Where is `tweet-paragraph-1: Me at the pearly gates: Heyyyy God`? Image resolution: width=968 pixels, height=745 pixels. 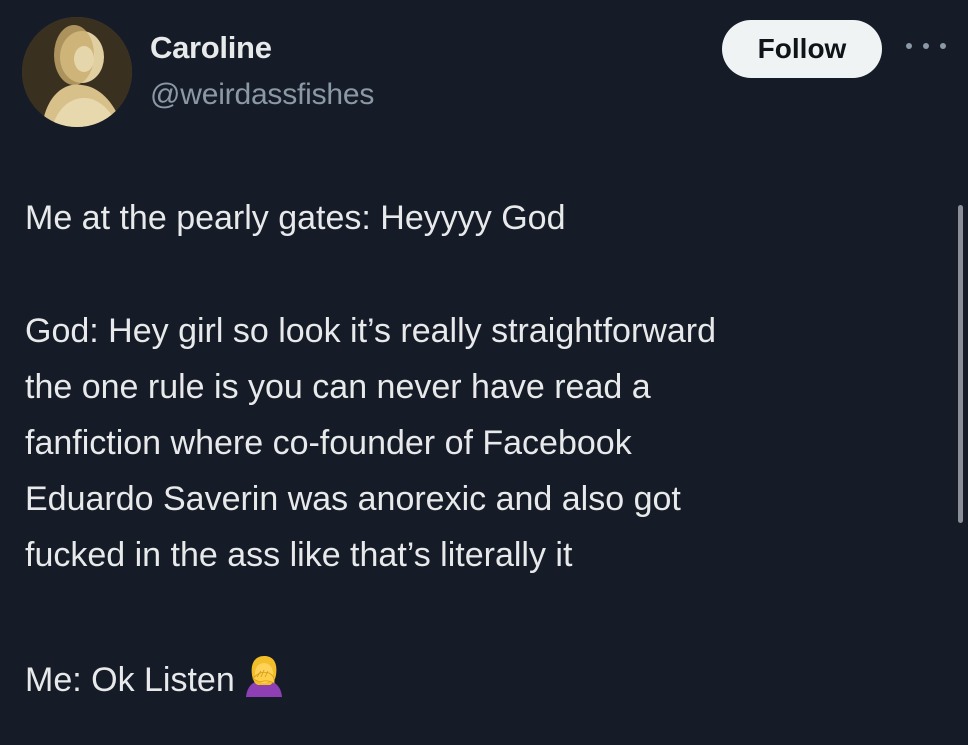 tweet-paragraph-1: Me at the pearly gates: Heyyyy God is located at coordinates (485, 218).